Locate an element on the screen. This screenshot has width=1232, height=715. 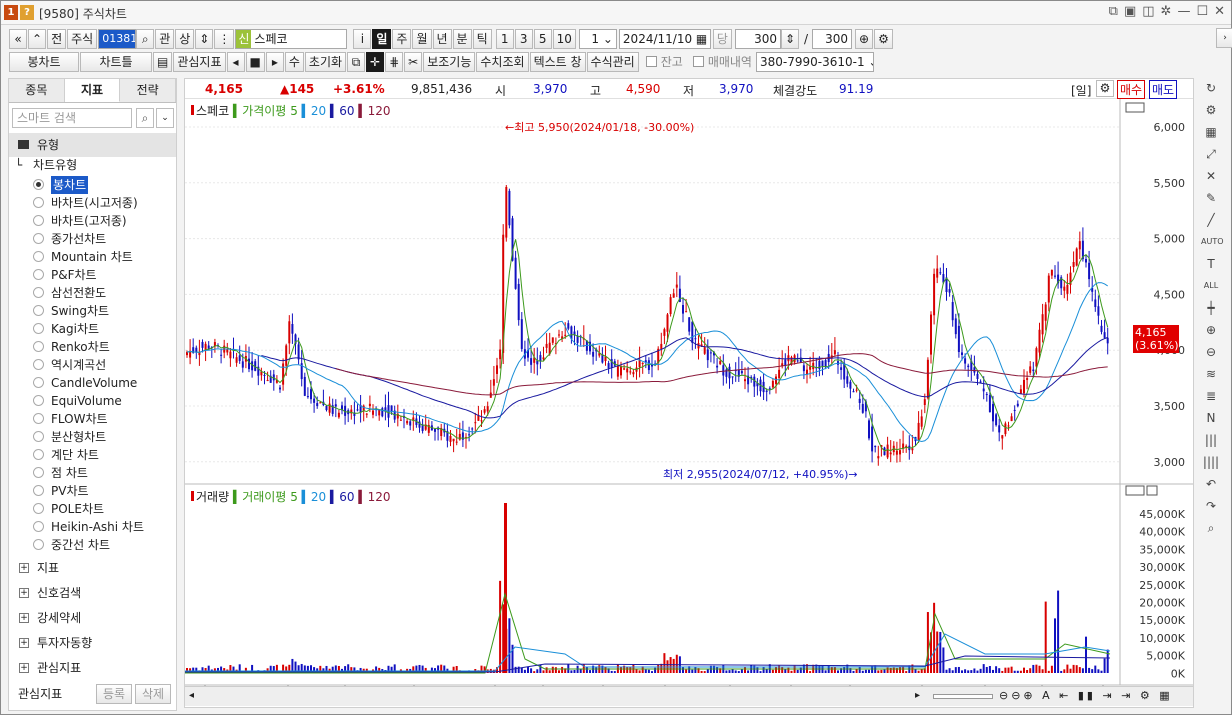
print-icon: ▣ is located at coordinates (1130, 11).